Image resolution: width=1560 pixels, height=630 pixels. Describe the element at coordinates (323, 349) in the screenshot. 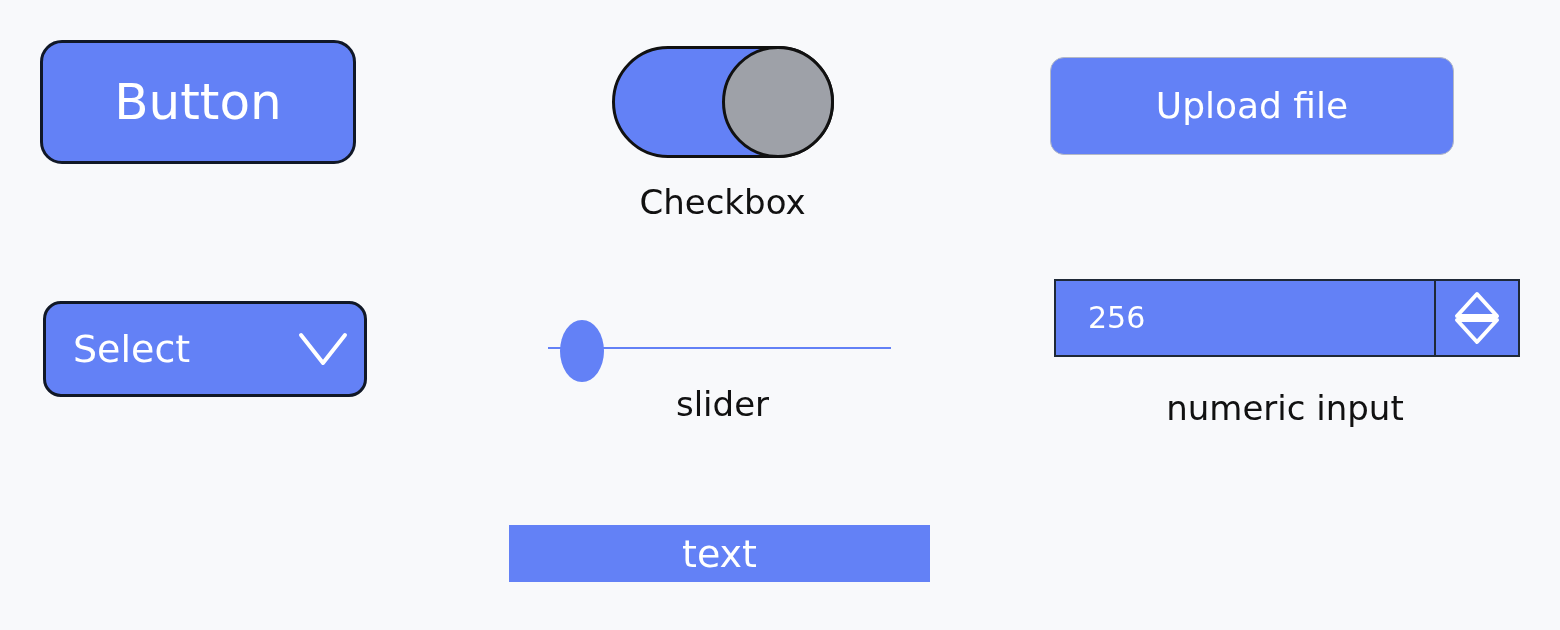

I see `chevron-down-icon` at that location.